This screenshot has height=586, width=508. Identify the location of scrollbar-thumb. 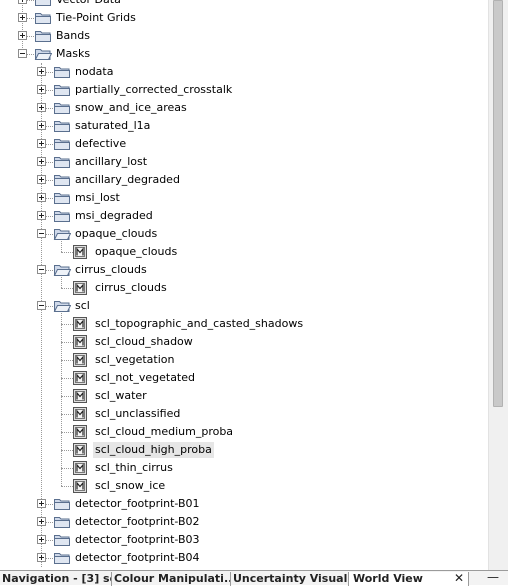
(498, 203).